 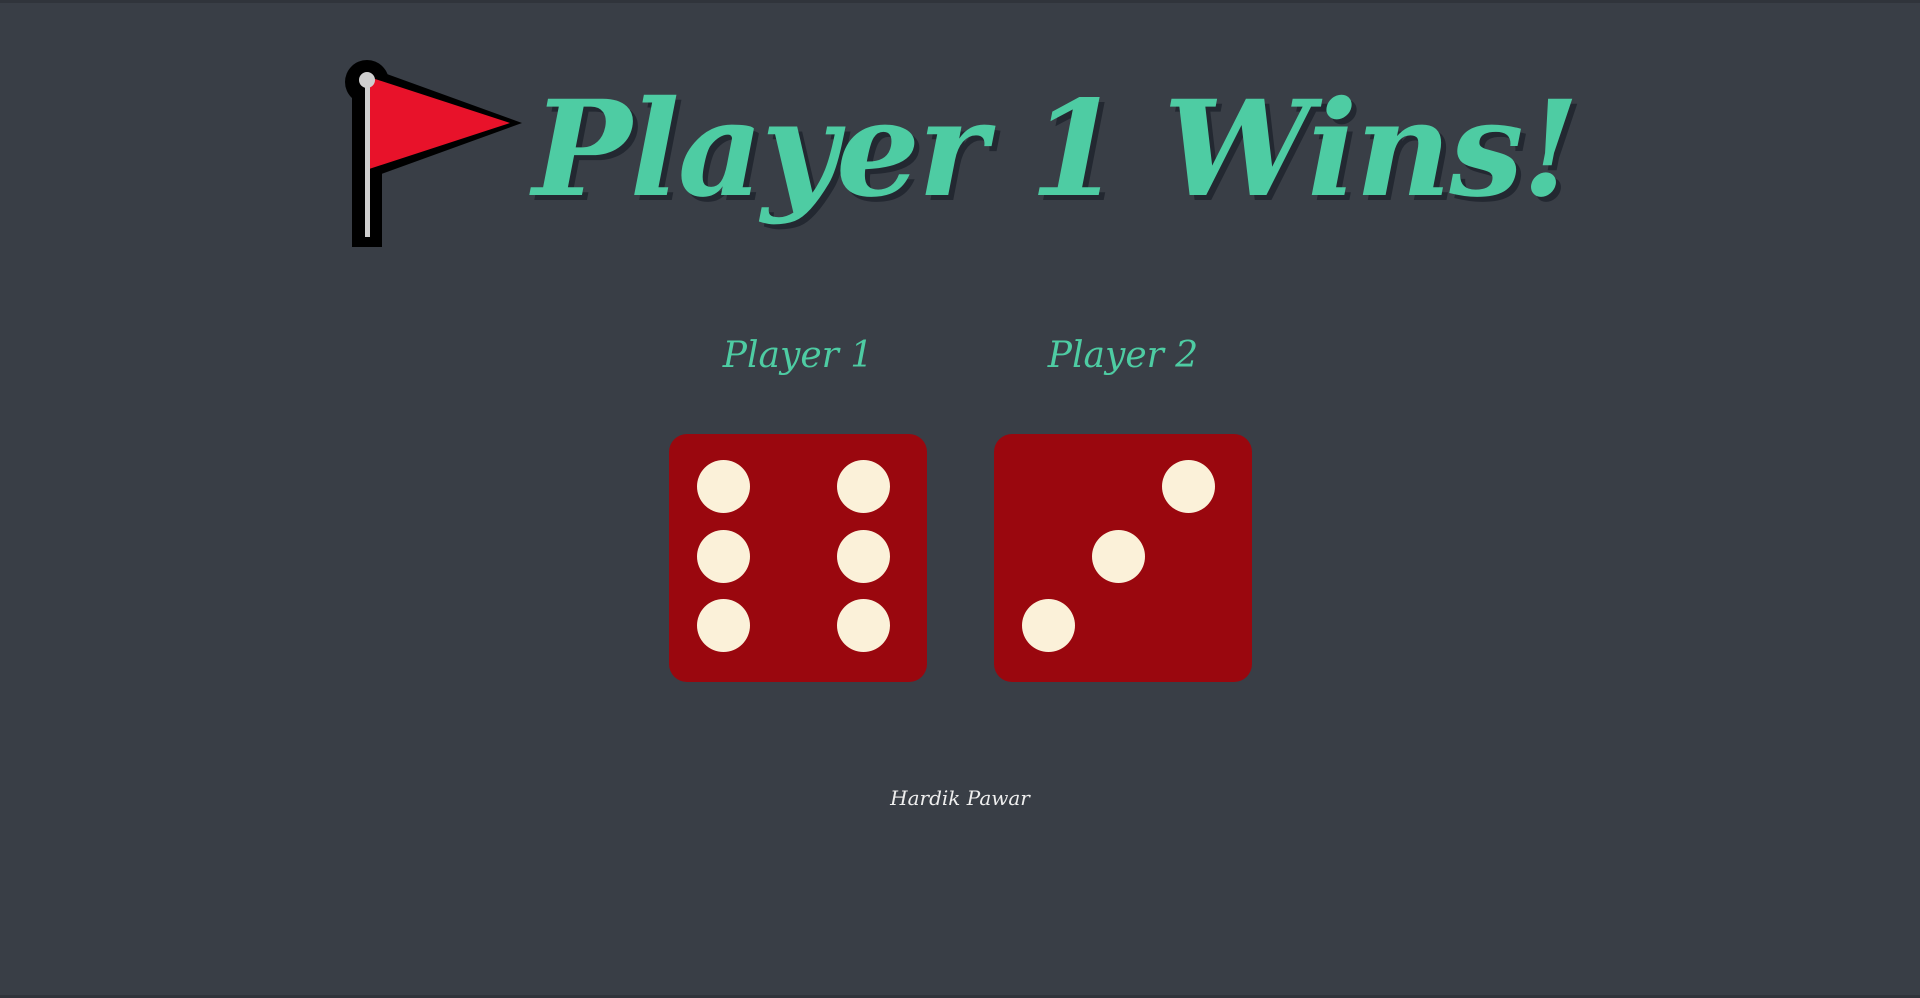 What do you see at coordinates (798, 355) in the screenshot?
I see `player-1-label: Player 1` at bounding box center [798, 355].